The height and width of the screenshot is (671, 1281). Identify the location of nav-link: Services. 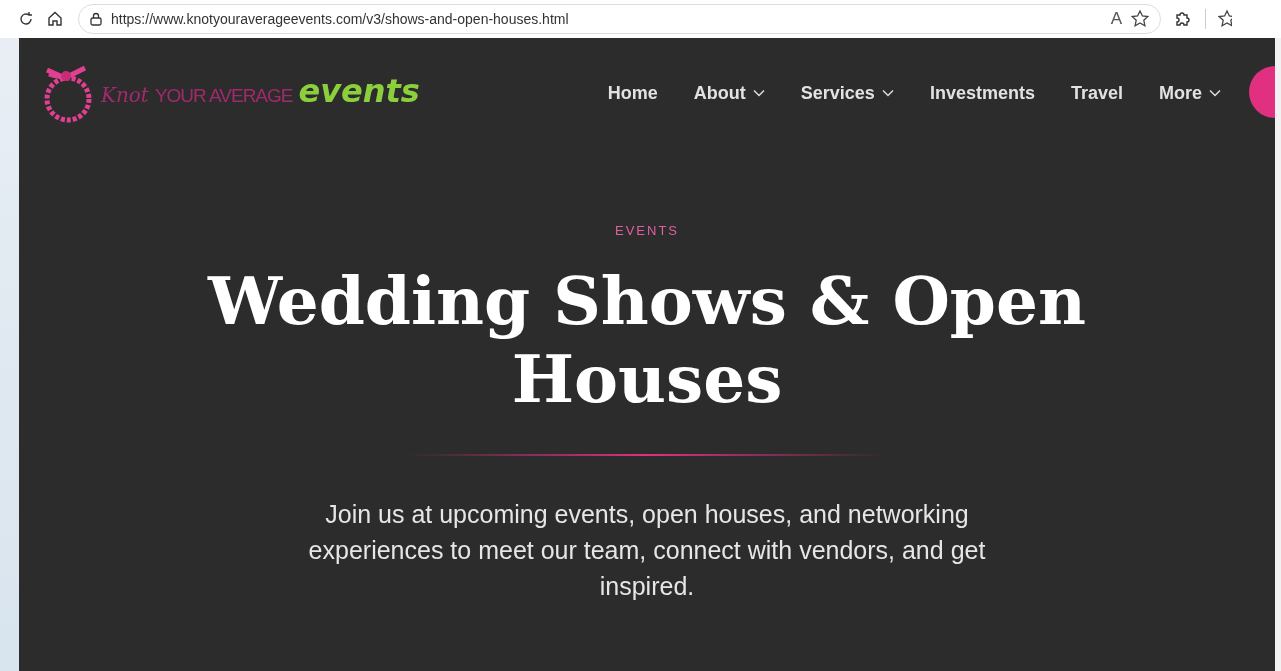
(847, 93).